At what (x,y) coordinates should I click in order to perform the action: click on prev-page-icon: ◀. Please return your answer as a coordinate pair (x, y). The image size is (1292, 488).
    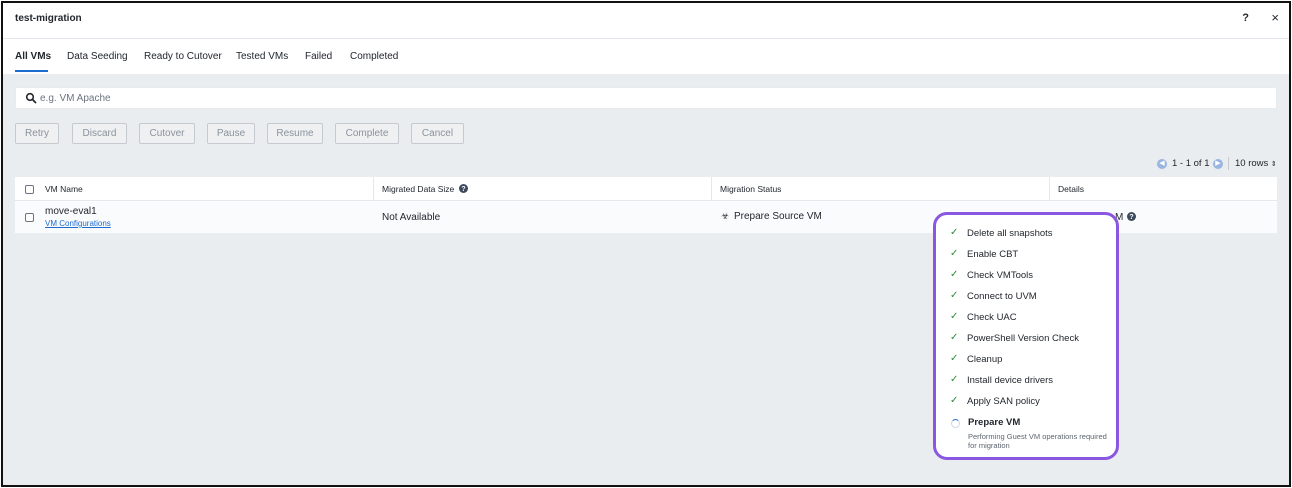
    Looking at the image, I should click on (1162, 164).